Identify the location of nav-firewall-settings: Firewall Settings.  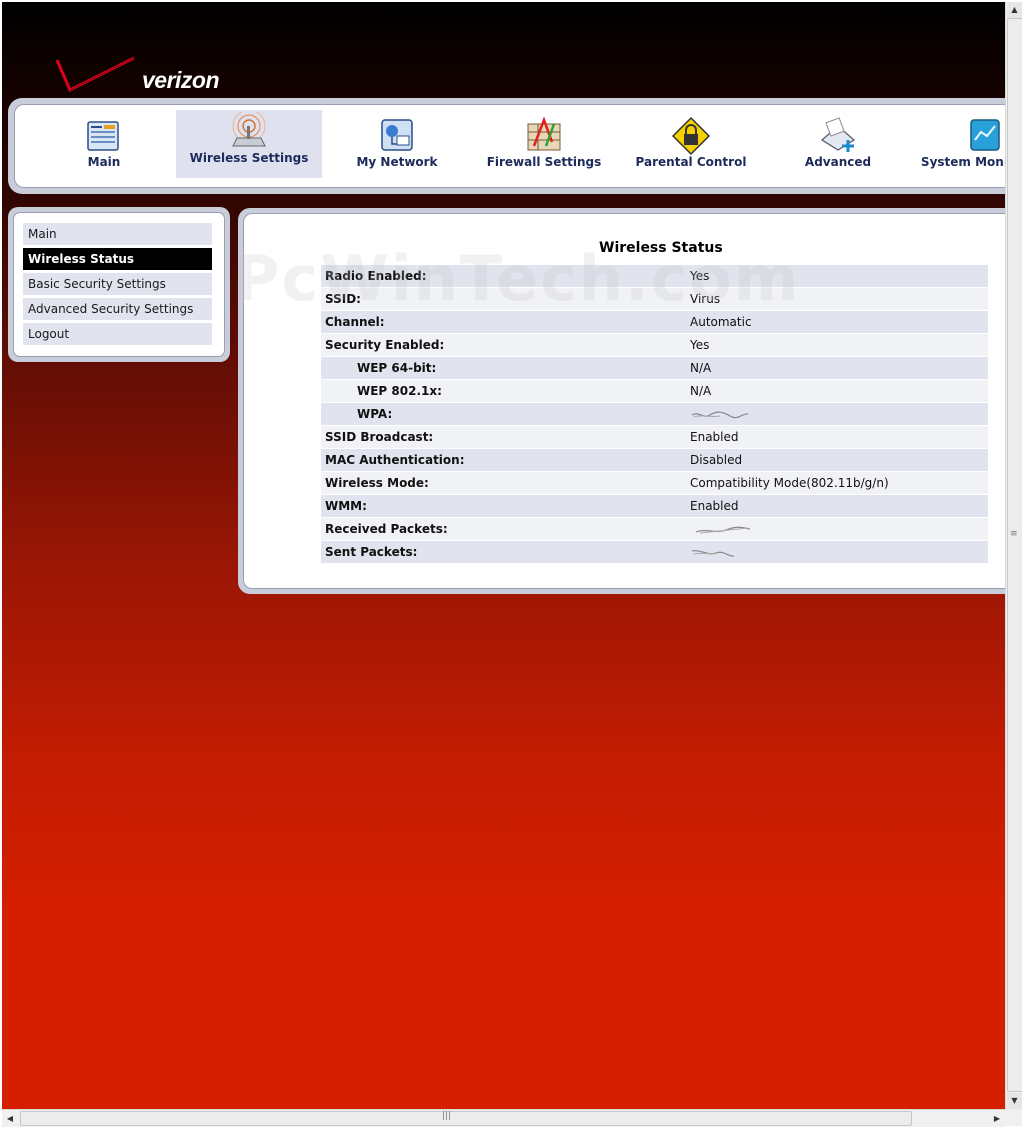
(544, 148).